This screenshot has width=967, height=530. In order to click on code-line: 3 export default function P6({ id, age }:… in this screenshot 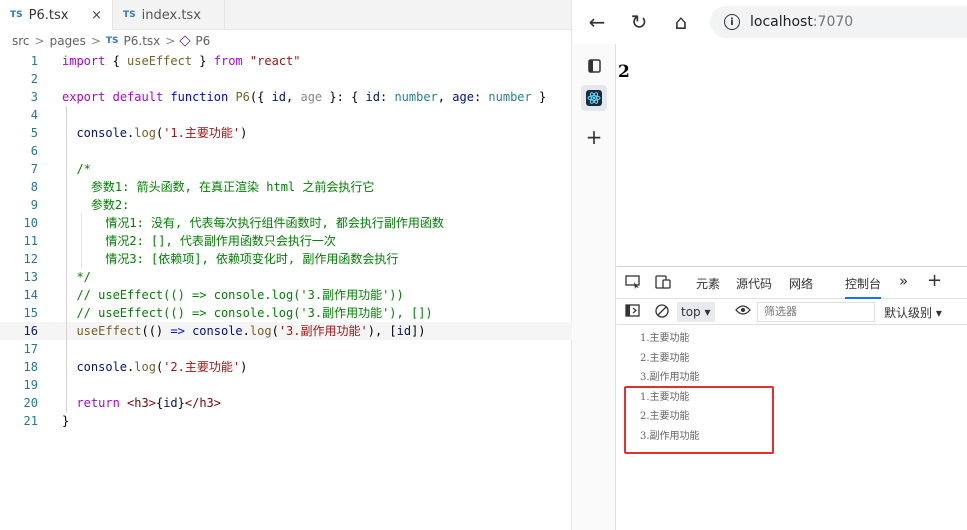, I will do `click(286, 97)`.